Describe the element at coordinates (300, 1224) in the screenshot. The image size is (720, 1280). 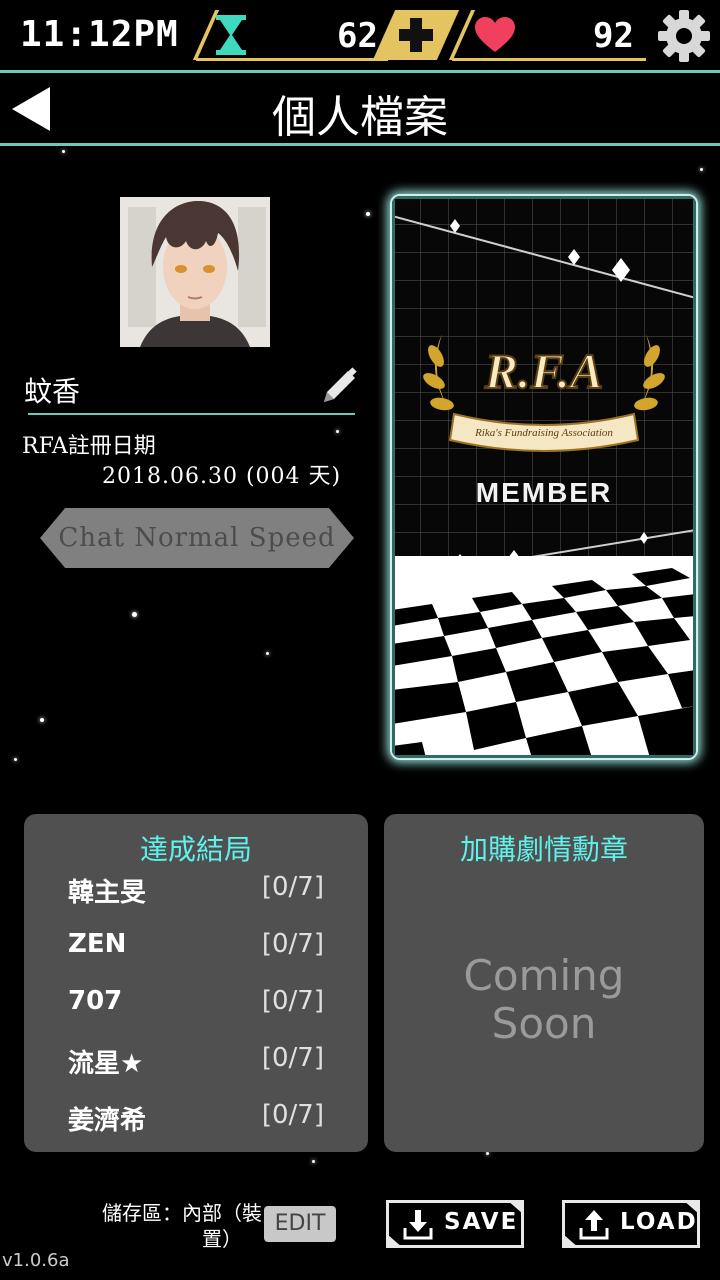
I see `edit-storage-button: EDIT` at that location.